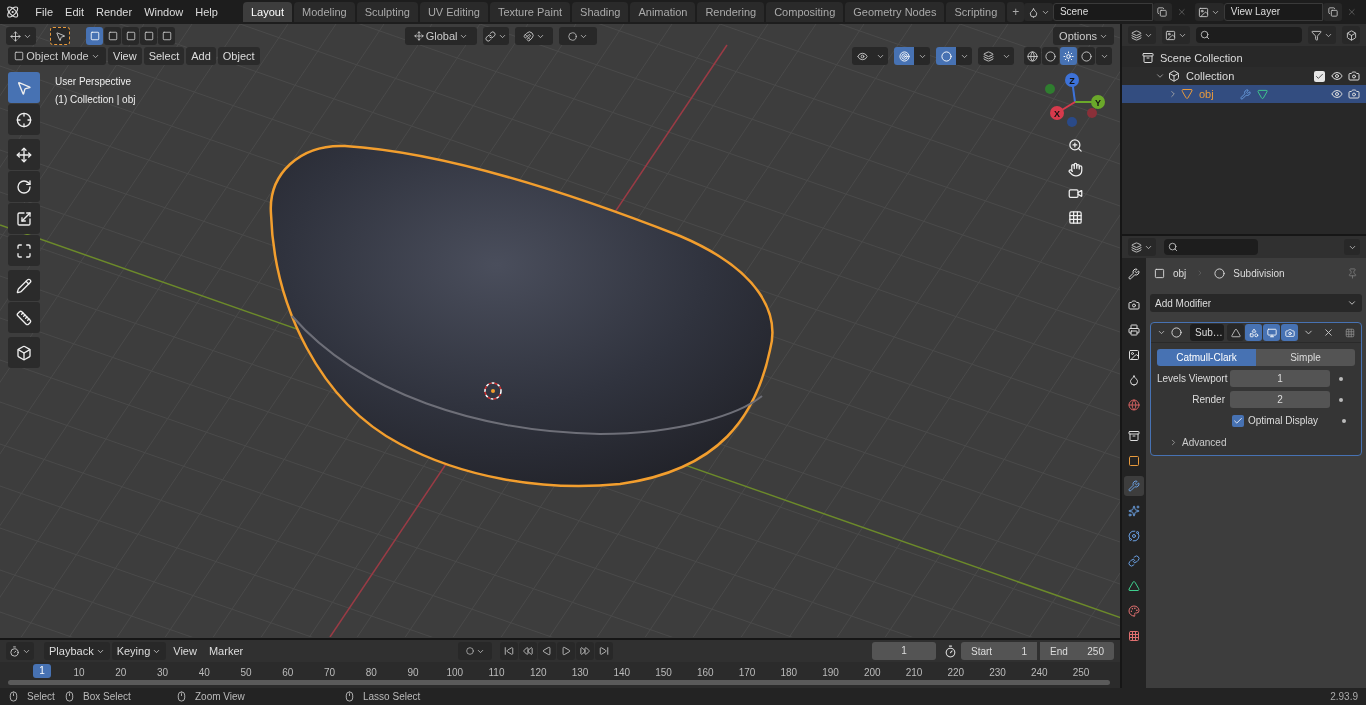 This screenshot has height=705, width=1366. What do you see at coordinates (1075, 145) in the screenshot?
I see `zoom-icon` at bounding box center [1075, 145].